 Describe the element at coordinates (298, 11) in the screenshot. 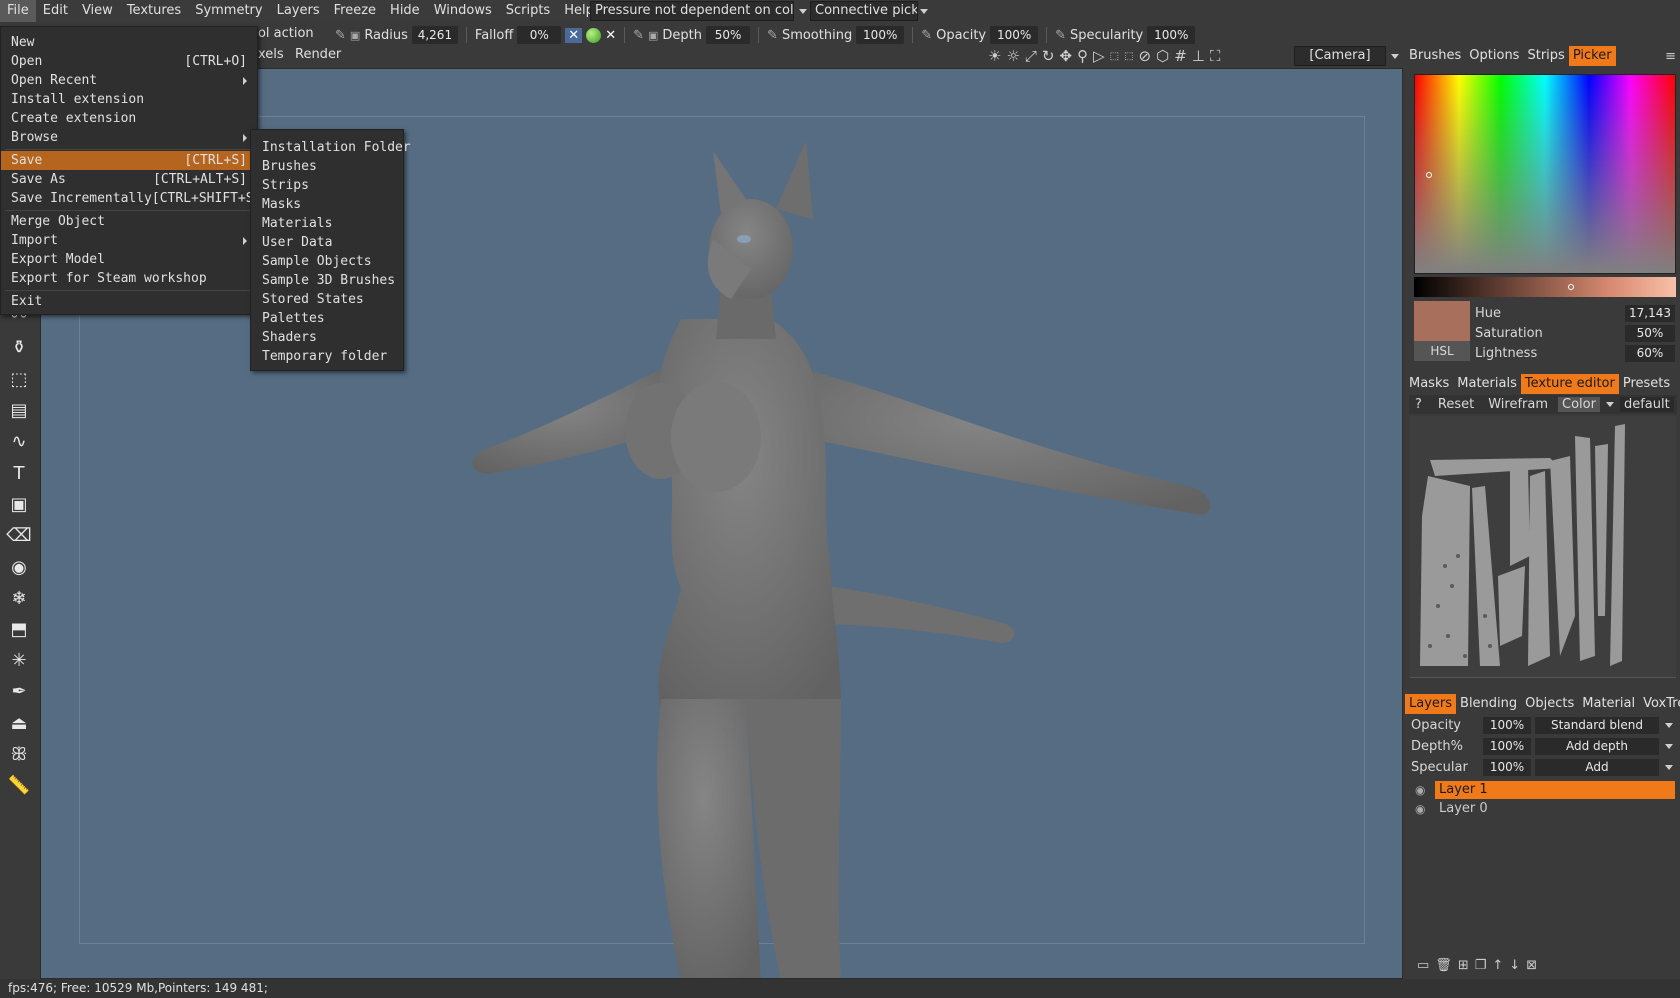

I see `menu-layers: Layers` at that location.